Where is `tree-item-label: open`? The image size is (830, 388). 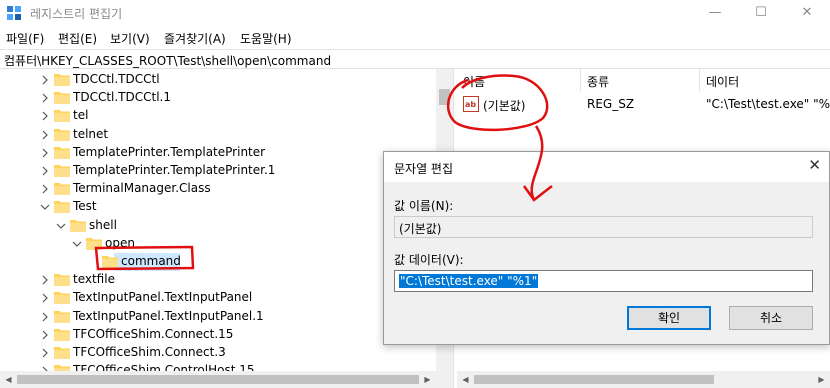
tree-item-label: open is located at coordinates (120, 242).